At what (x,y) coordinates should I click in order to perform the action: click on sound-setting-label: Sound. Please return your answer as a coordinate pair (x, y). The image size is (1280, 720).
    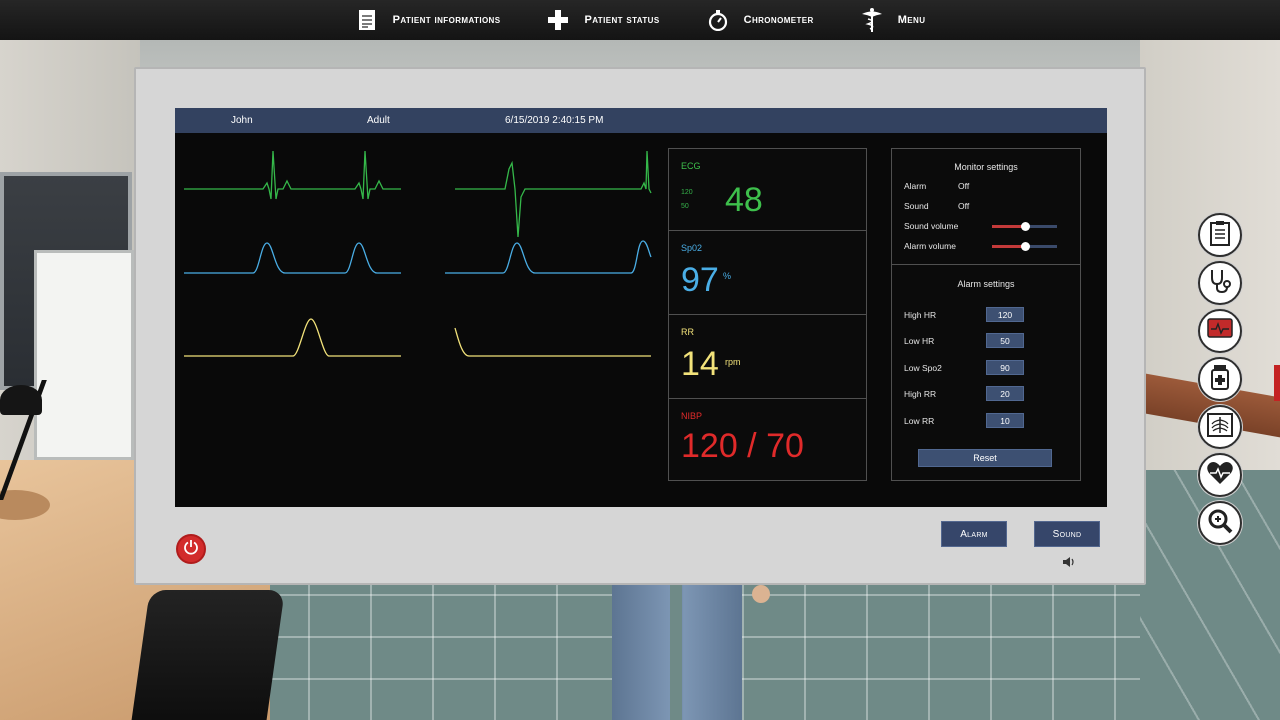
    Looking at the image, I should click on (916, 206).